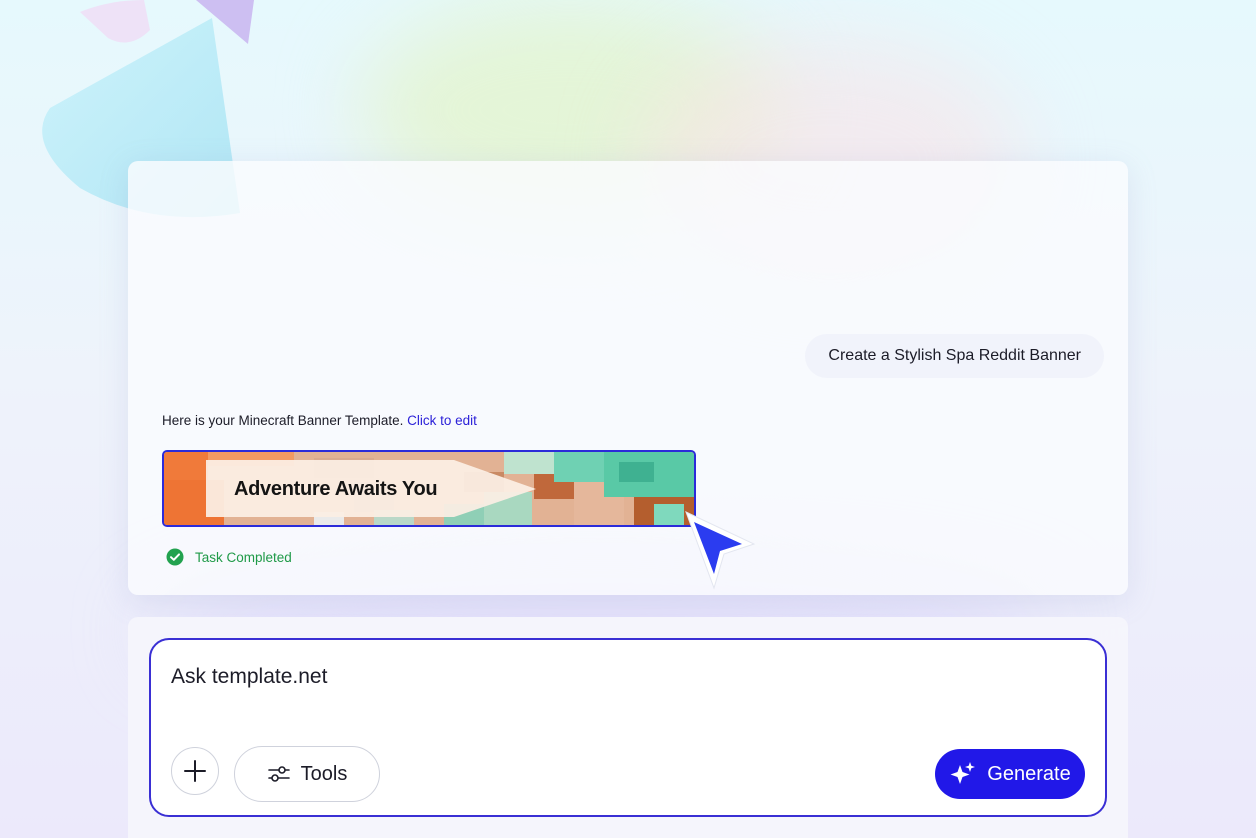 This screenshot has height=838, width=1256. I want to click on plus-icon, so click(195, 771).